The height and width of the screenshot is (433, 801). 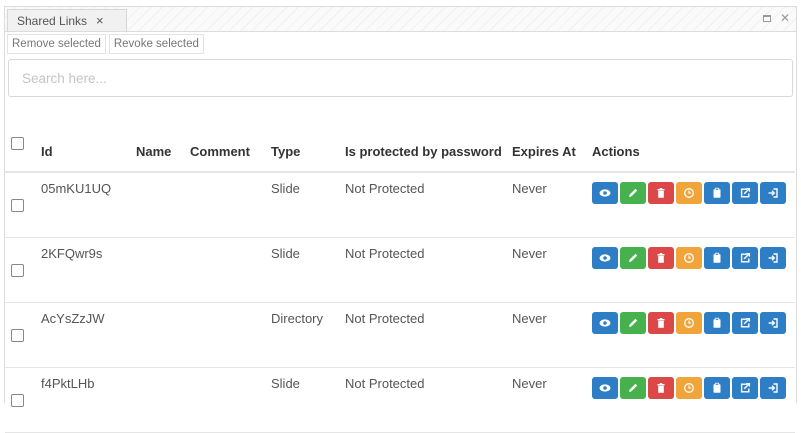 I want to click on tab-bar: Shared Links × ✕, so click(x=400, y=19).